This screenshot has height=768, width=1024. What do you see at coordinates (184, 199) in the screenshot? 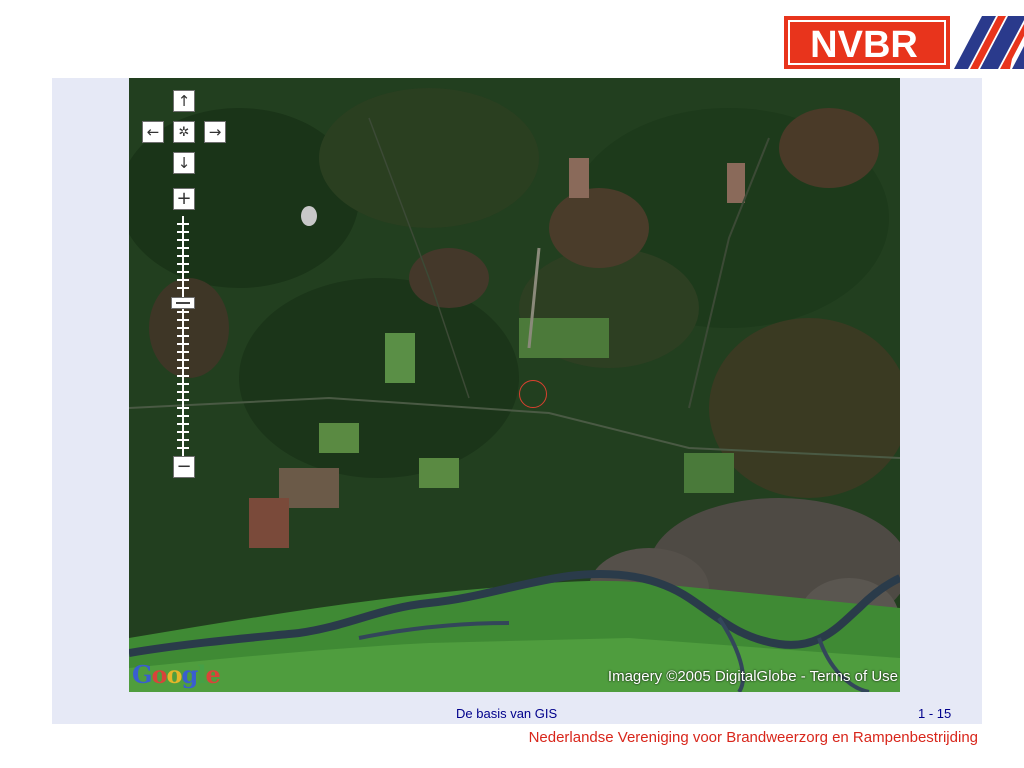
I see `zoom-in-button: +` at bounding box center [184, 199].